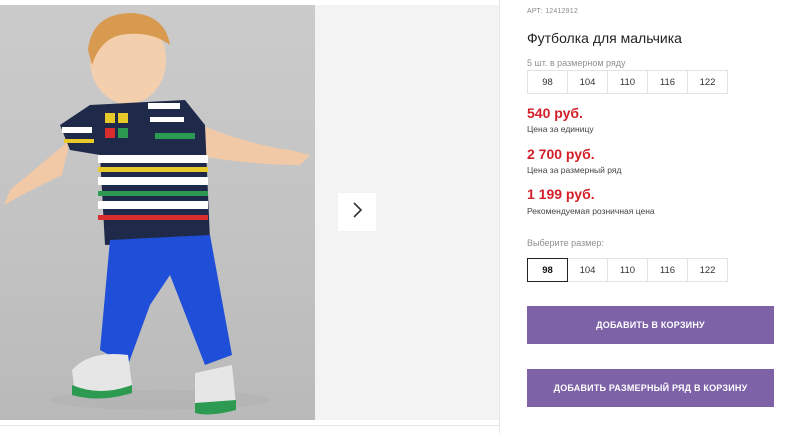  Describe the element at coordinates (552, 11) in the screenshot. I see `article-number: АРТ: 12412912` at that location.